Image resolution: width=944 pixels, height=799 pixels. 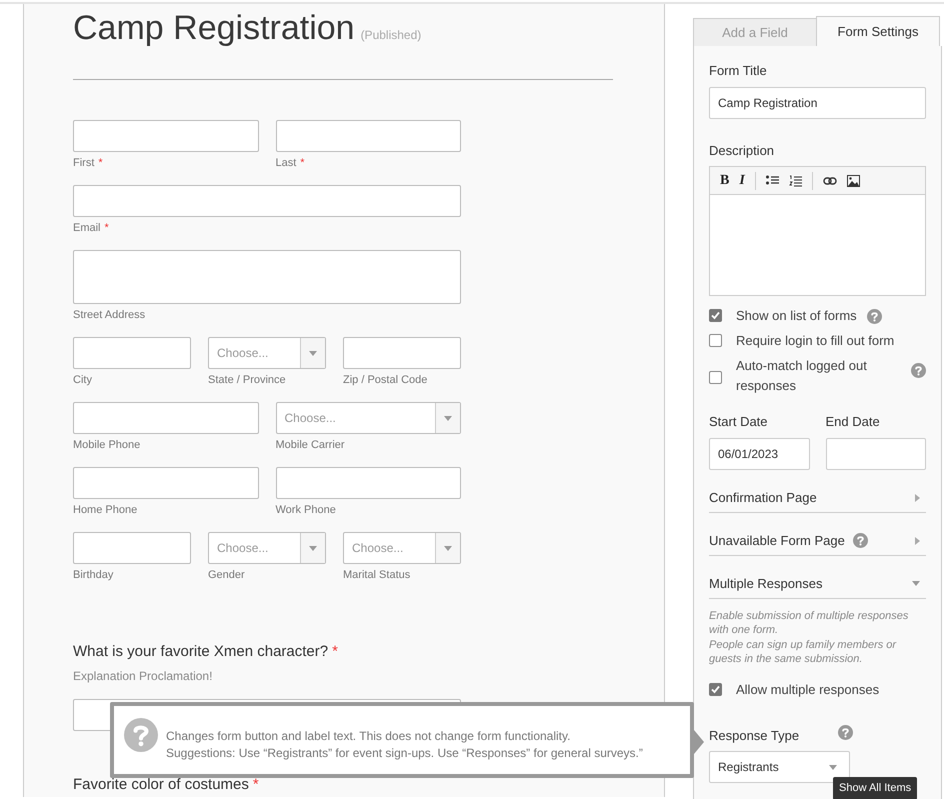 What do you see at coordinates (815, 341) in the screenshot?
I see `checkbox-label: Require login to fill out form` at bounding box center [815, 341].